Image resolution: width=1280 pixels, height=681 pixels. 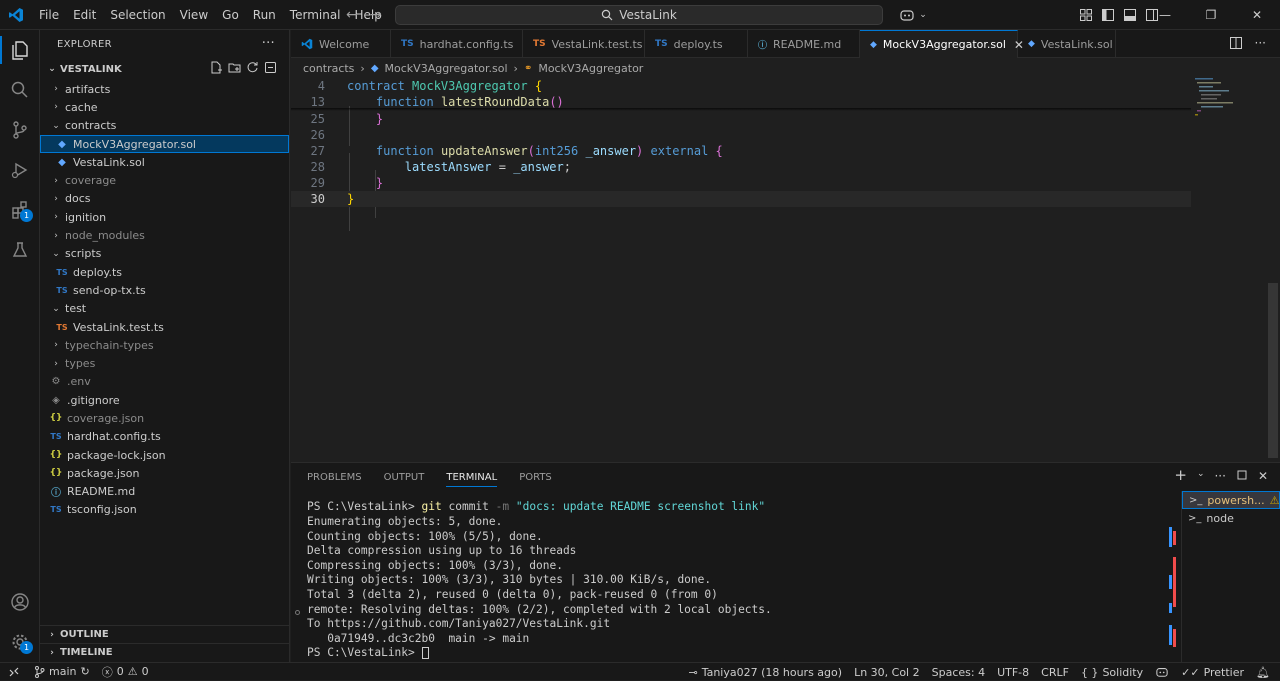 What do you see at coordinates (913, 15) in the screenshot?
I see `copilot-menu-button: ⌄` at bounding box center [913, 15].